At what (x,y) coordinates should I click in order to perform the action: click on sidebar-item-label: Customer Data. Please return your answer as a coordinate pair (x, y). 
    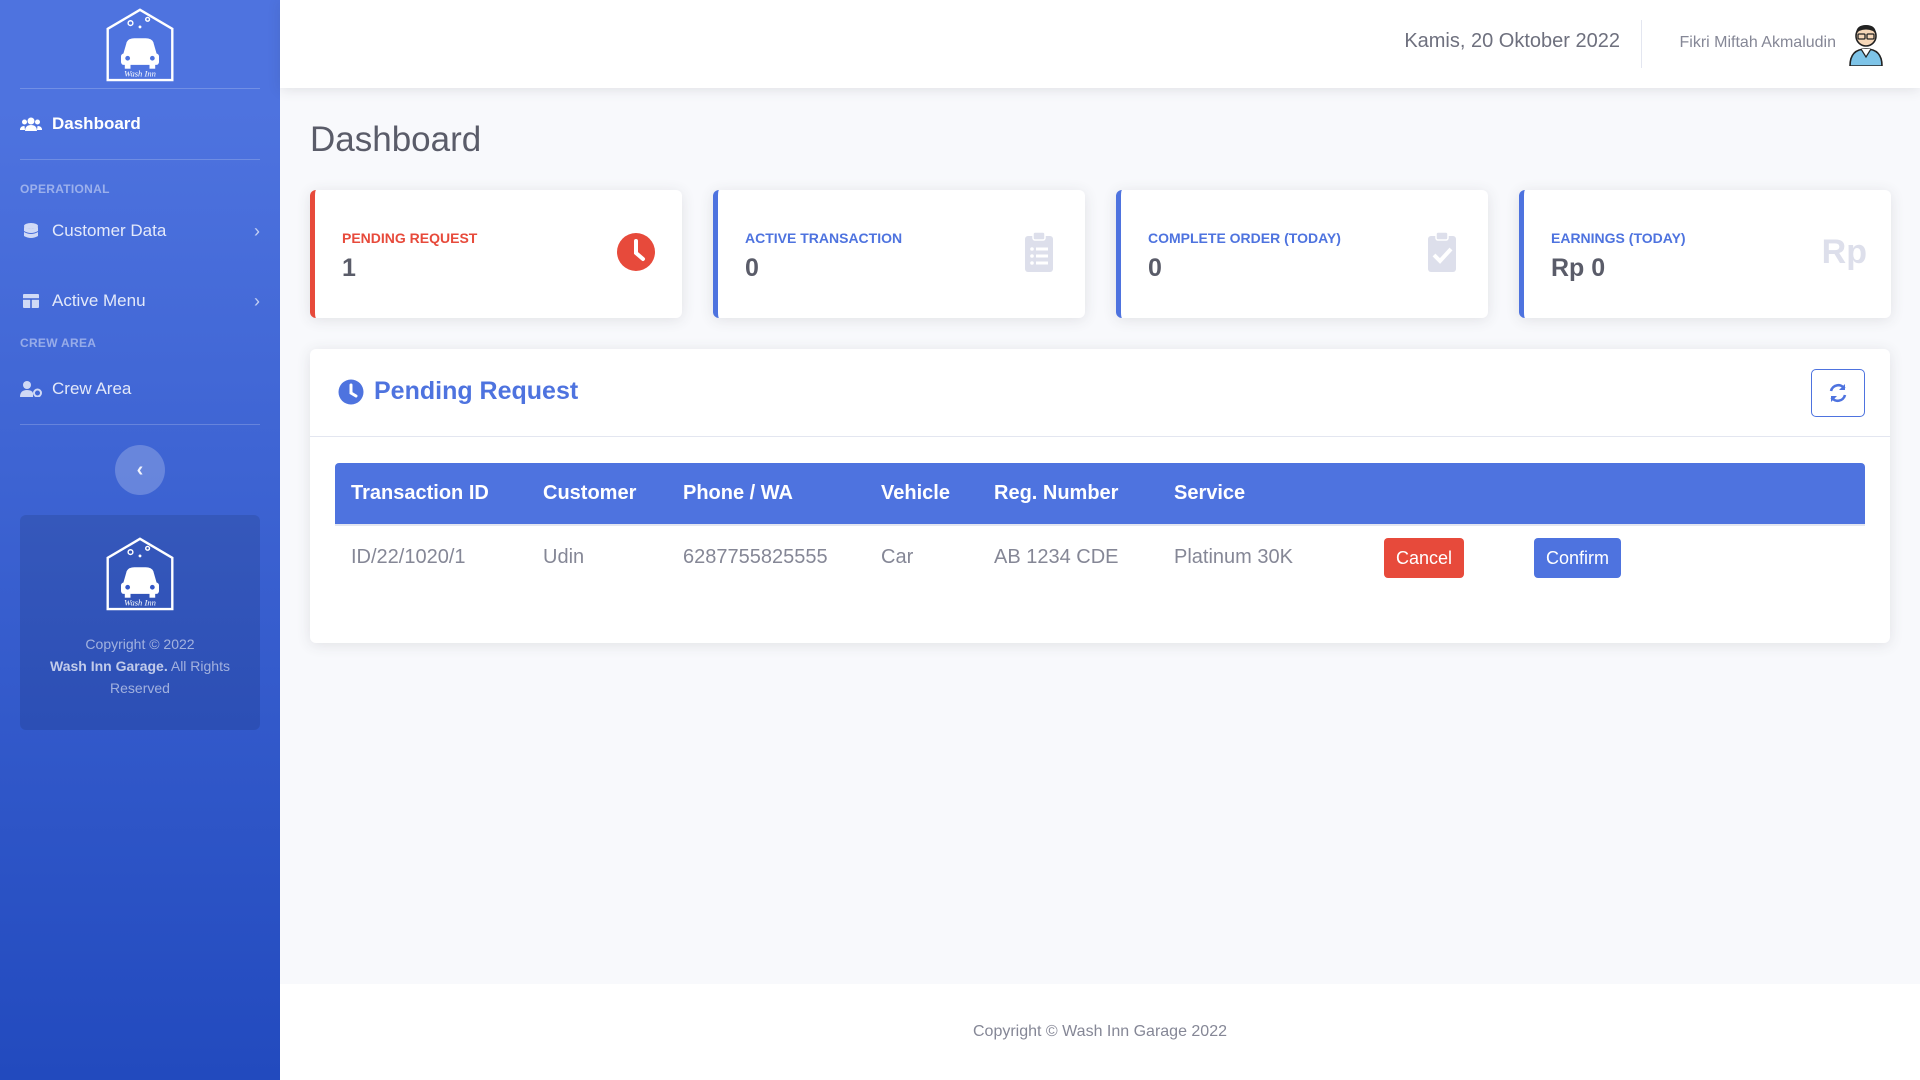
    Looking at the image, I should click on (109, 230).